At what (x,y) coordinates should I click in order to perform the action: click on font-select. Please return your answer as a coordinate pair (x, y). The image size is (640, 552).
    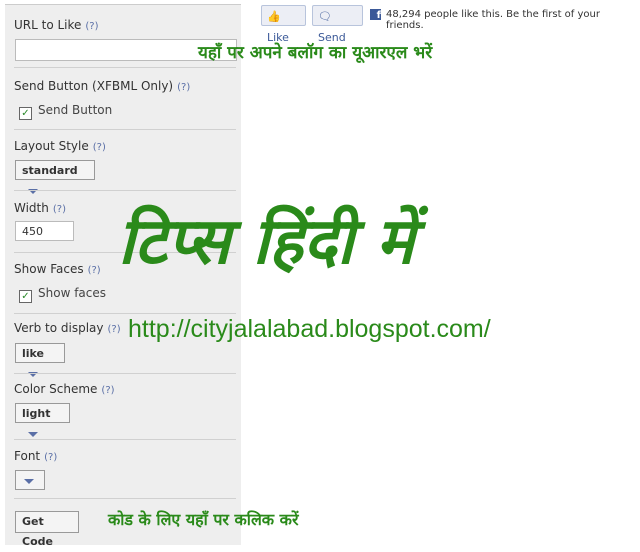
    Looking at the image, I should click on (30, 480).